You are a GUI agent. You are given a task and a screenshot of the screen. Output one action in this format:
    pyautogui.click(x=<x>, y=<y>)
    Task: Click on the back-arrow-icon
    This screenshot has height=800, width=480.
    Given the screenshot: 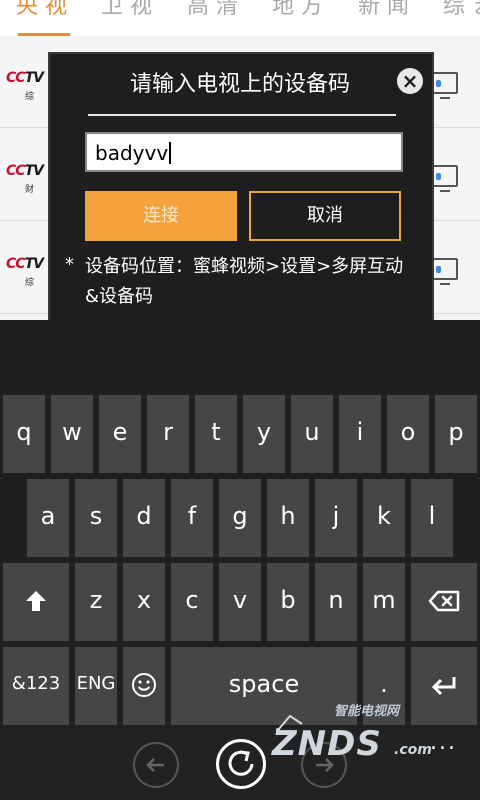 What is the action you would take?
    pyautogui.click(x=155, y=765)
    